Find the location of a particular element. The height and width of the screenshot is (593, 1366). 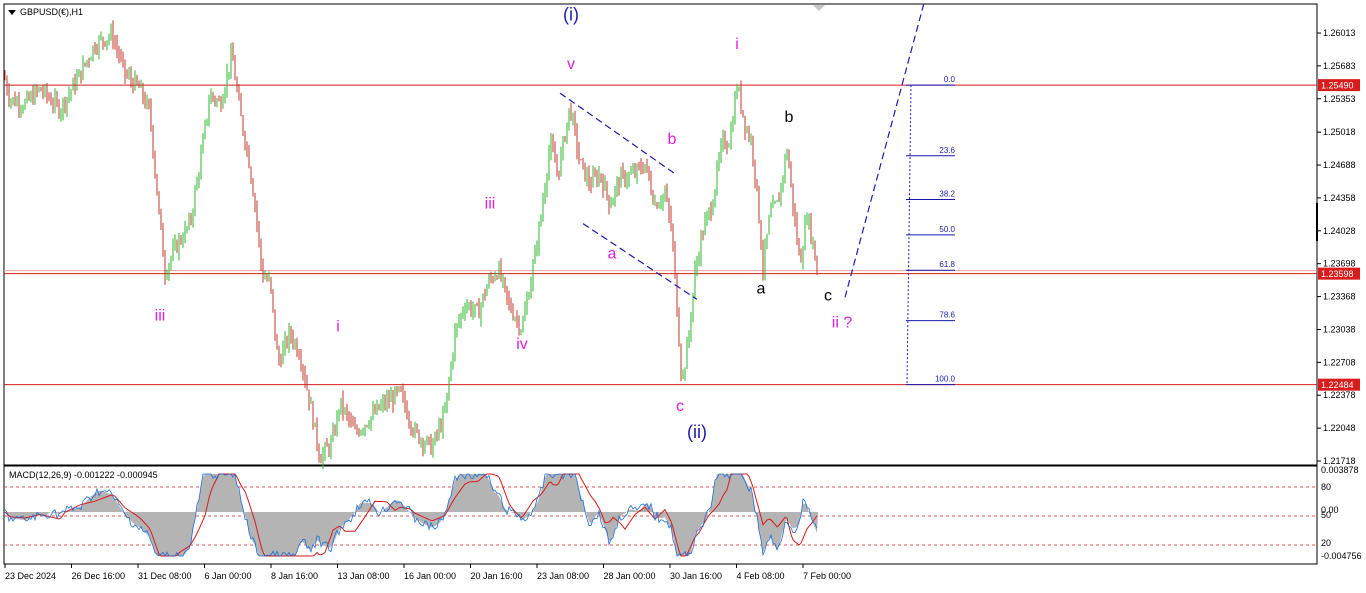

fib-level-label: 38.2 is located at coordinates (947, 194).